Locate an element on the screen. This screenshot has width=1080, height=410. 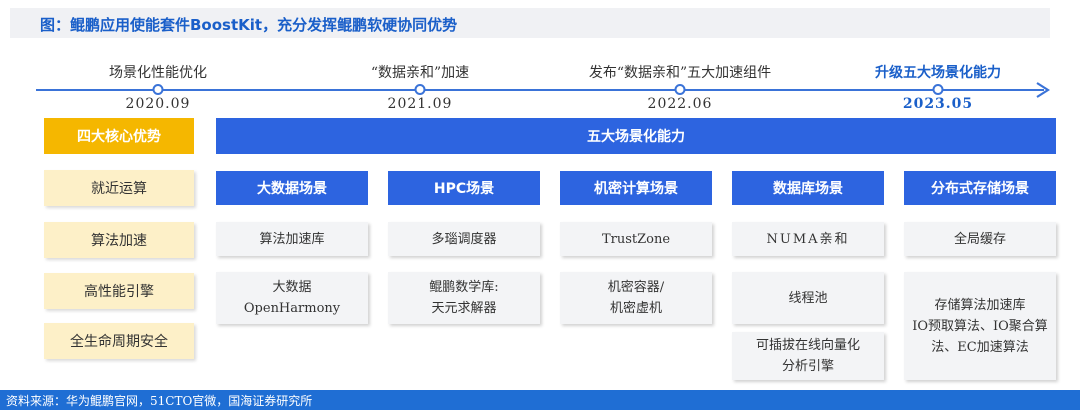
scenario-cell: 机密容器/ 机密虚机 is located at coordinates (636, 298).